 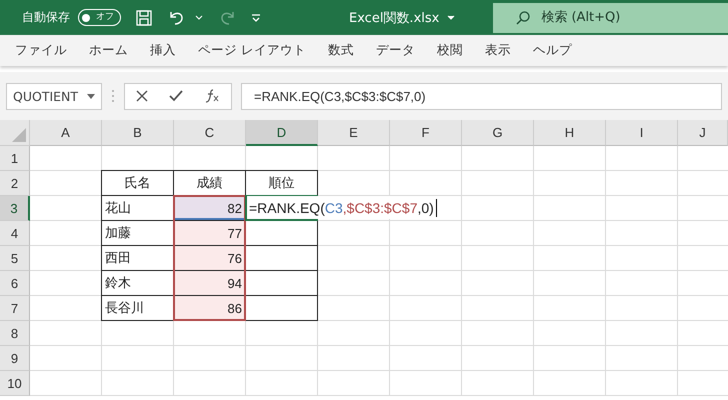 I want to click on column-header: G, so click(x=498, y=133).